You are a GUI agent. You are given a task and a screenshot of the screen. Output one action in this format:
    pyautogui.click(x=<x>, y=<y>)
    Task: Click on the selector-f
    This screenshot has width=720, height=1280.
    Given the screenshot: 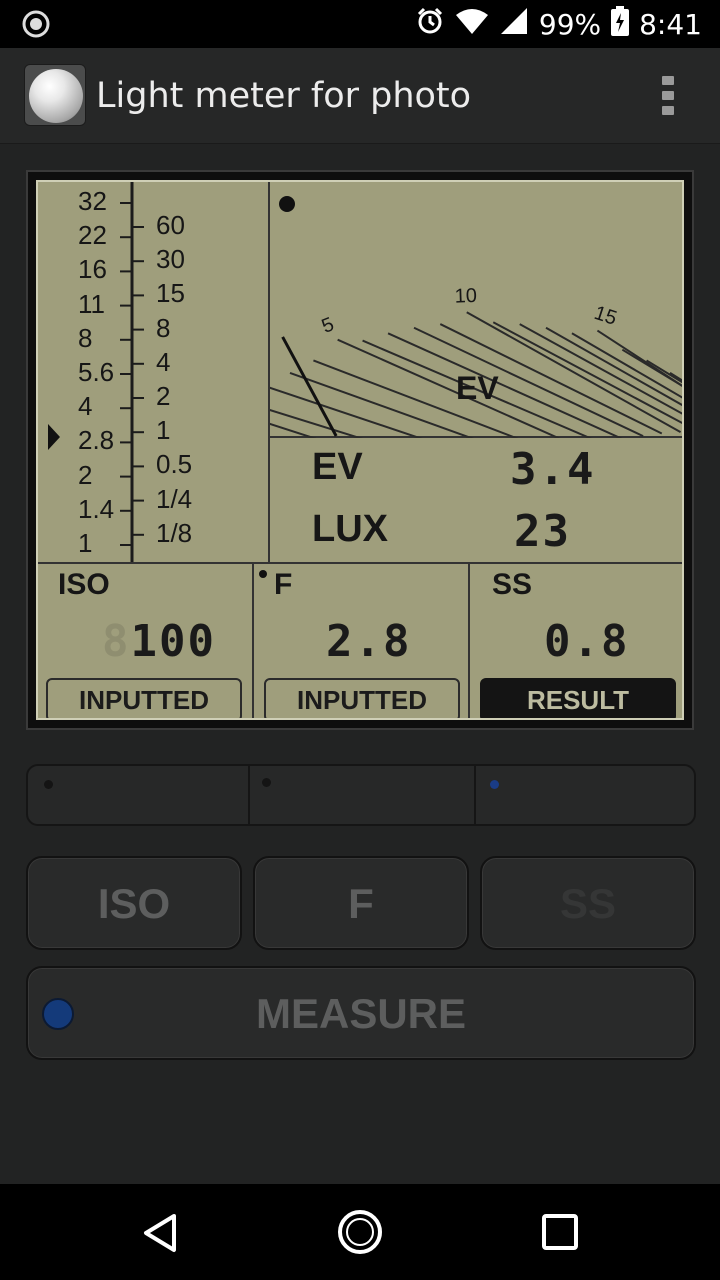 What is the action you would take?
    pyautogui.click(x=363, y=795)
    